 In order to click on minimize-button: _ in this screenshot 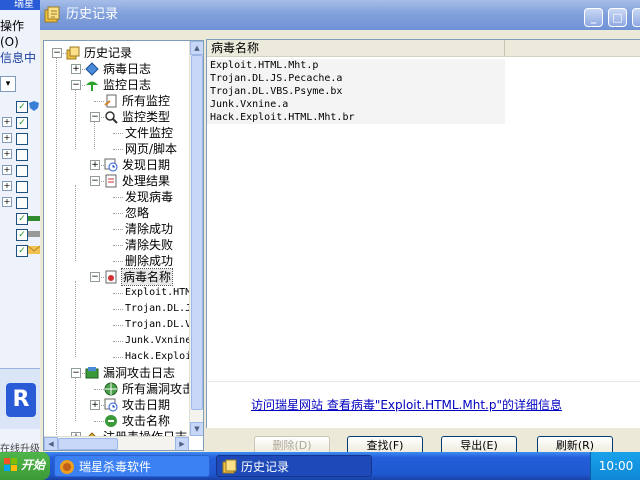, I will do `click(593, 17)`.